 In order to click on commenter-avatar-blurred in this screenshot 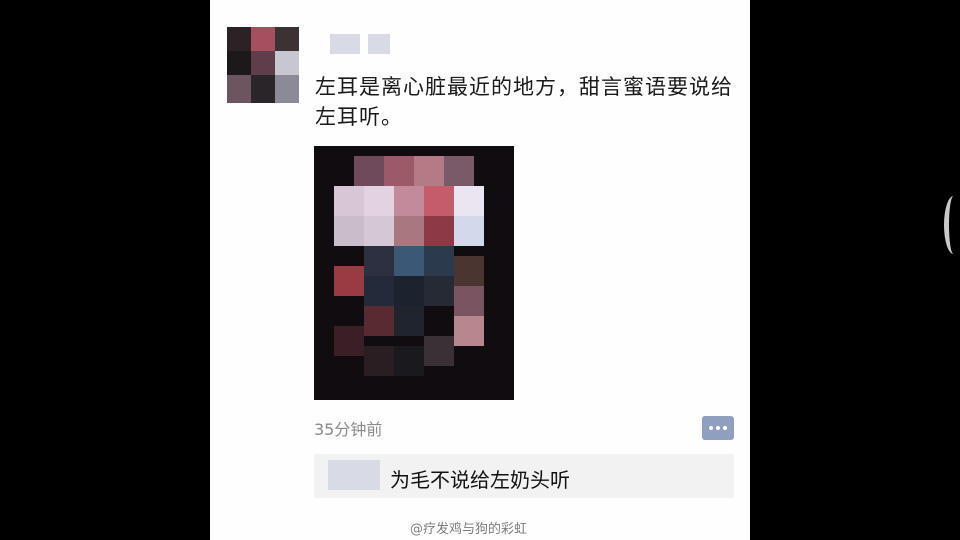, I will do `click(354, 475)`.